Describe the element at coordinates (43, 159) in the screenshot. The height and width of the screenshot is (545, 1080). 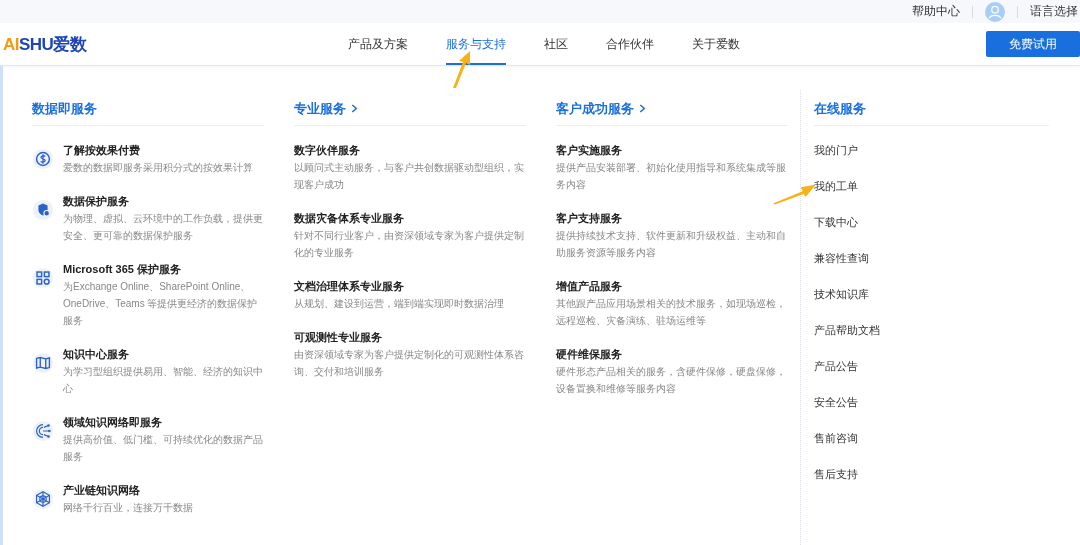
I see `dollar-coin-icon` at that location.